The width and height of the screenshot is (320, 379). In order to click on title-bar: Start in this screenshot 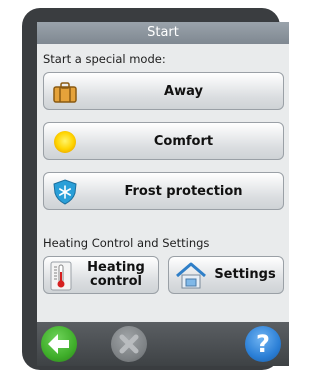, I will do `click(163, 33)`.